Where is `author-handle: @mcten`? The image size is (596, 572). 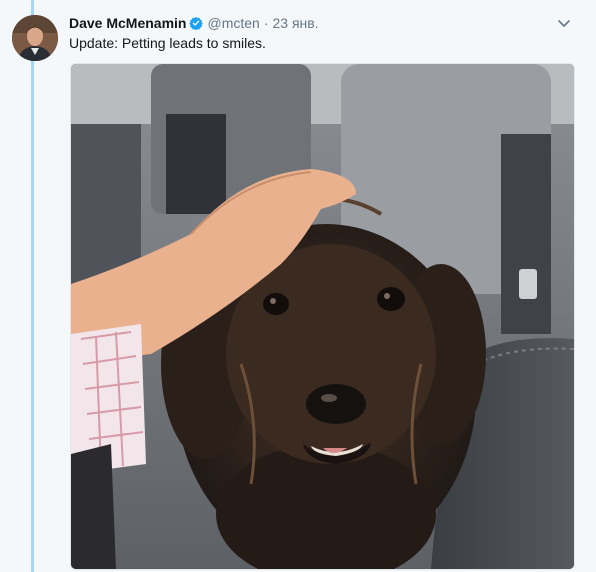 author-handle: @mcten is located at coordinates (233, 23).